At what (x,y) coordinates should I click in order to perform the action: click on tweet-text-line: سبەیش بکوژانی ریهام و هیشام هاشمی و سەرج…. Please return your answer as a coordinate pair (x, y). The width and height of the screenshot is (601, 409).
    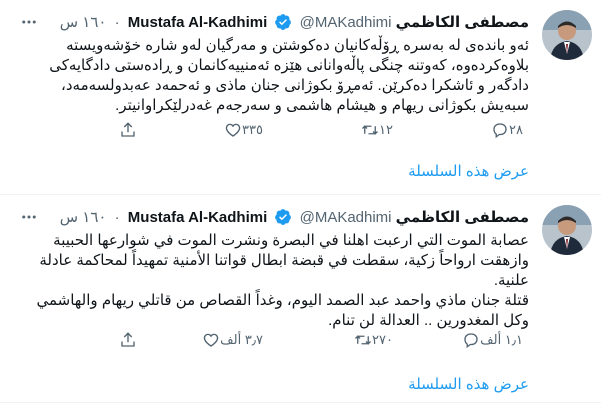
    Looking at the image, I should click on (322, 105).